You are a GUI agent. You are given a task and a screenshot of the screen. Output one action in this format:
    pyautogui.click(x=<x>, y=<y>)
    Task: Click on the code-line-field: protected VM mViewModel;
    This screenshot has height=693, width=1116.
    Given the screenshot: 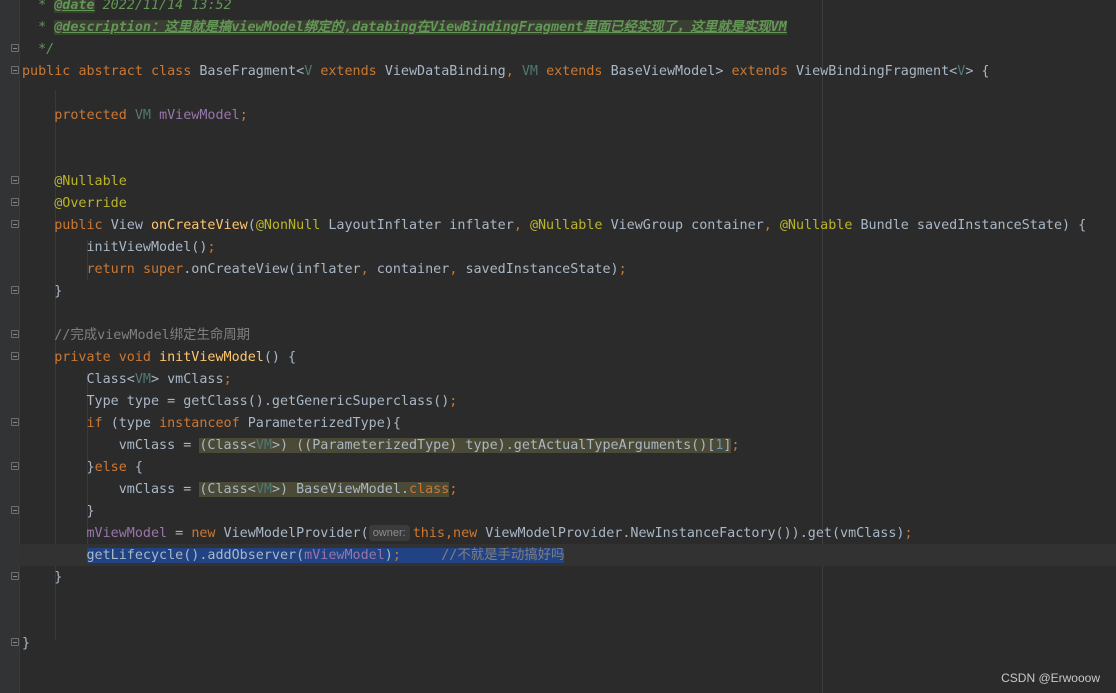 What is the action you would take?
    pyautogui.click(x=135, y=116)
    